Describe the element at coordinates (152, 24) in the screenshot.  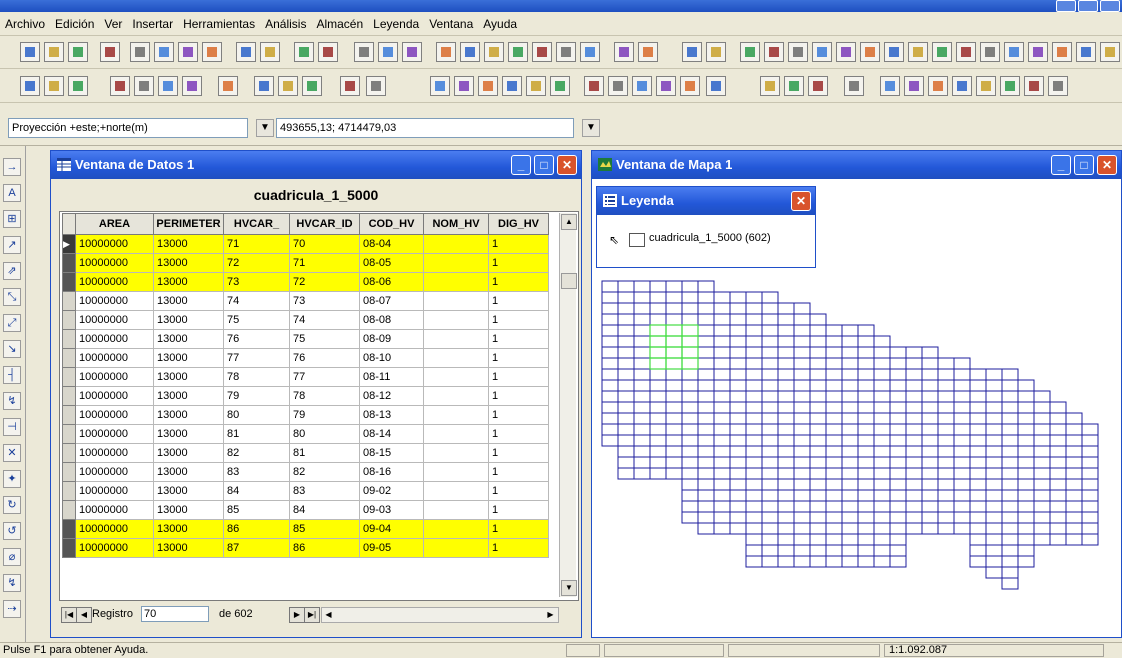
I see `menu-insertar: Insertar` at that location.